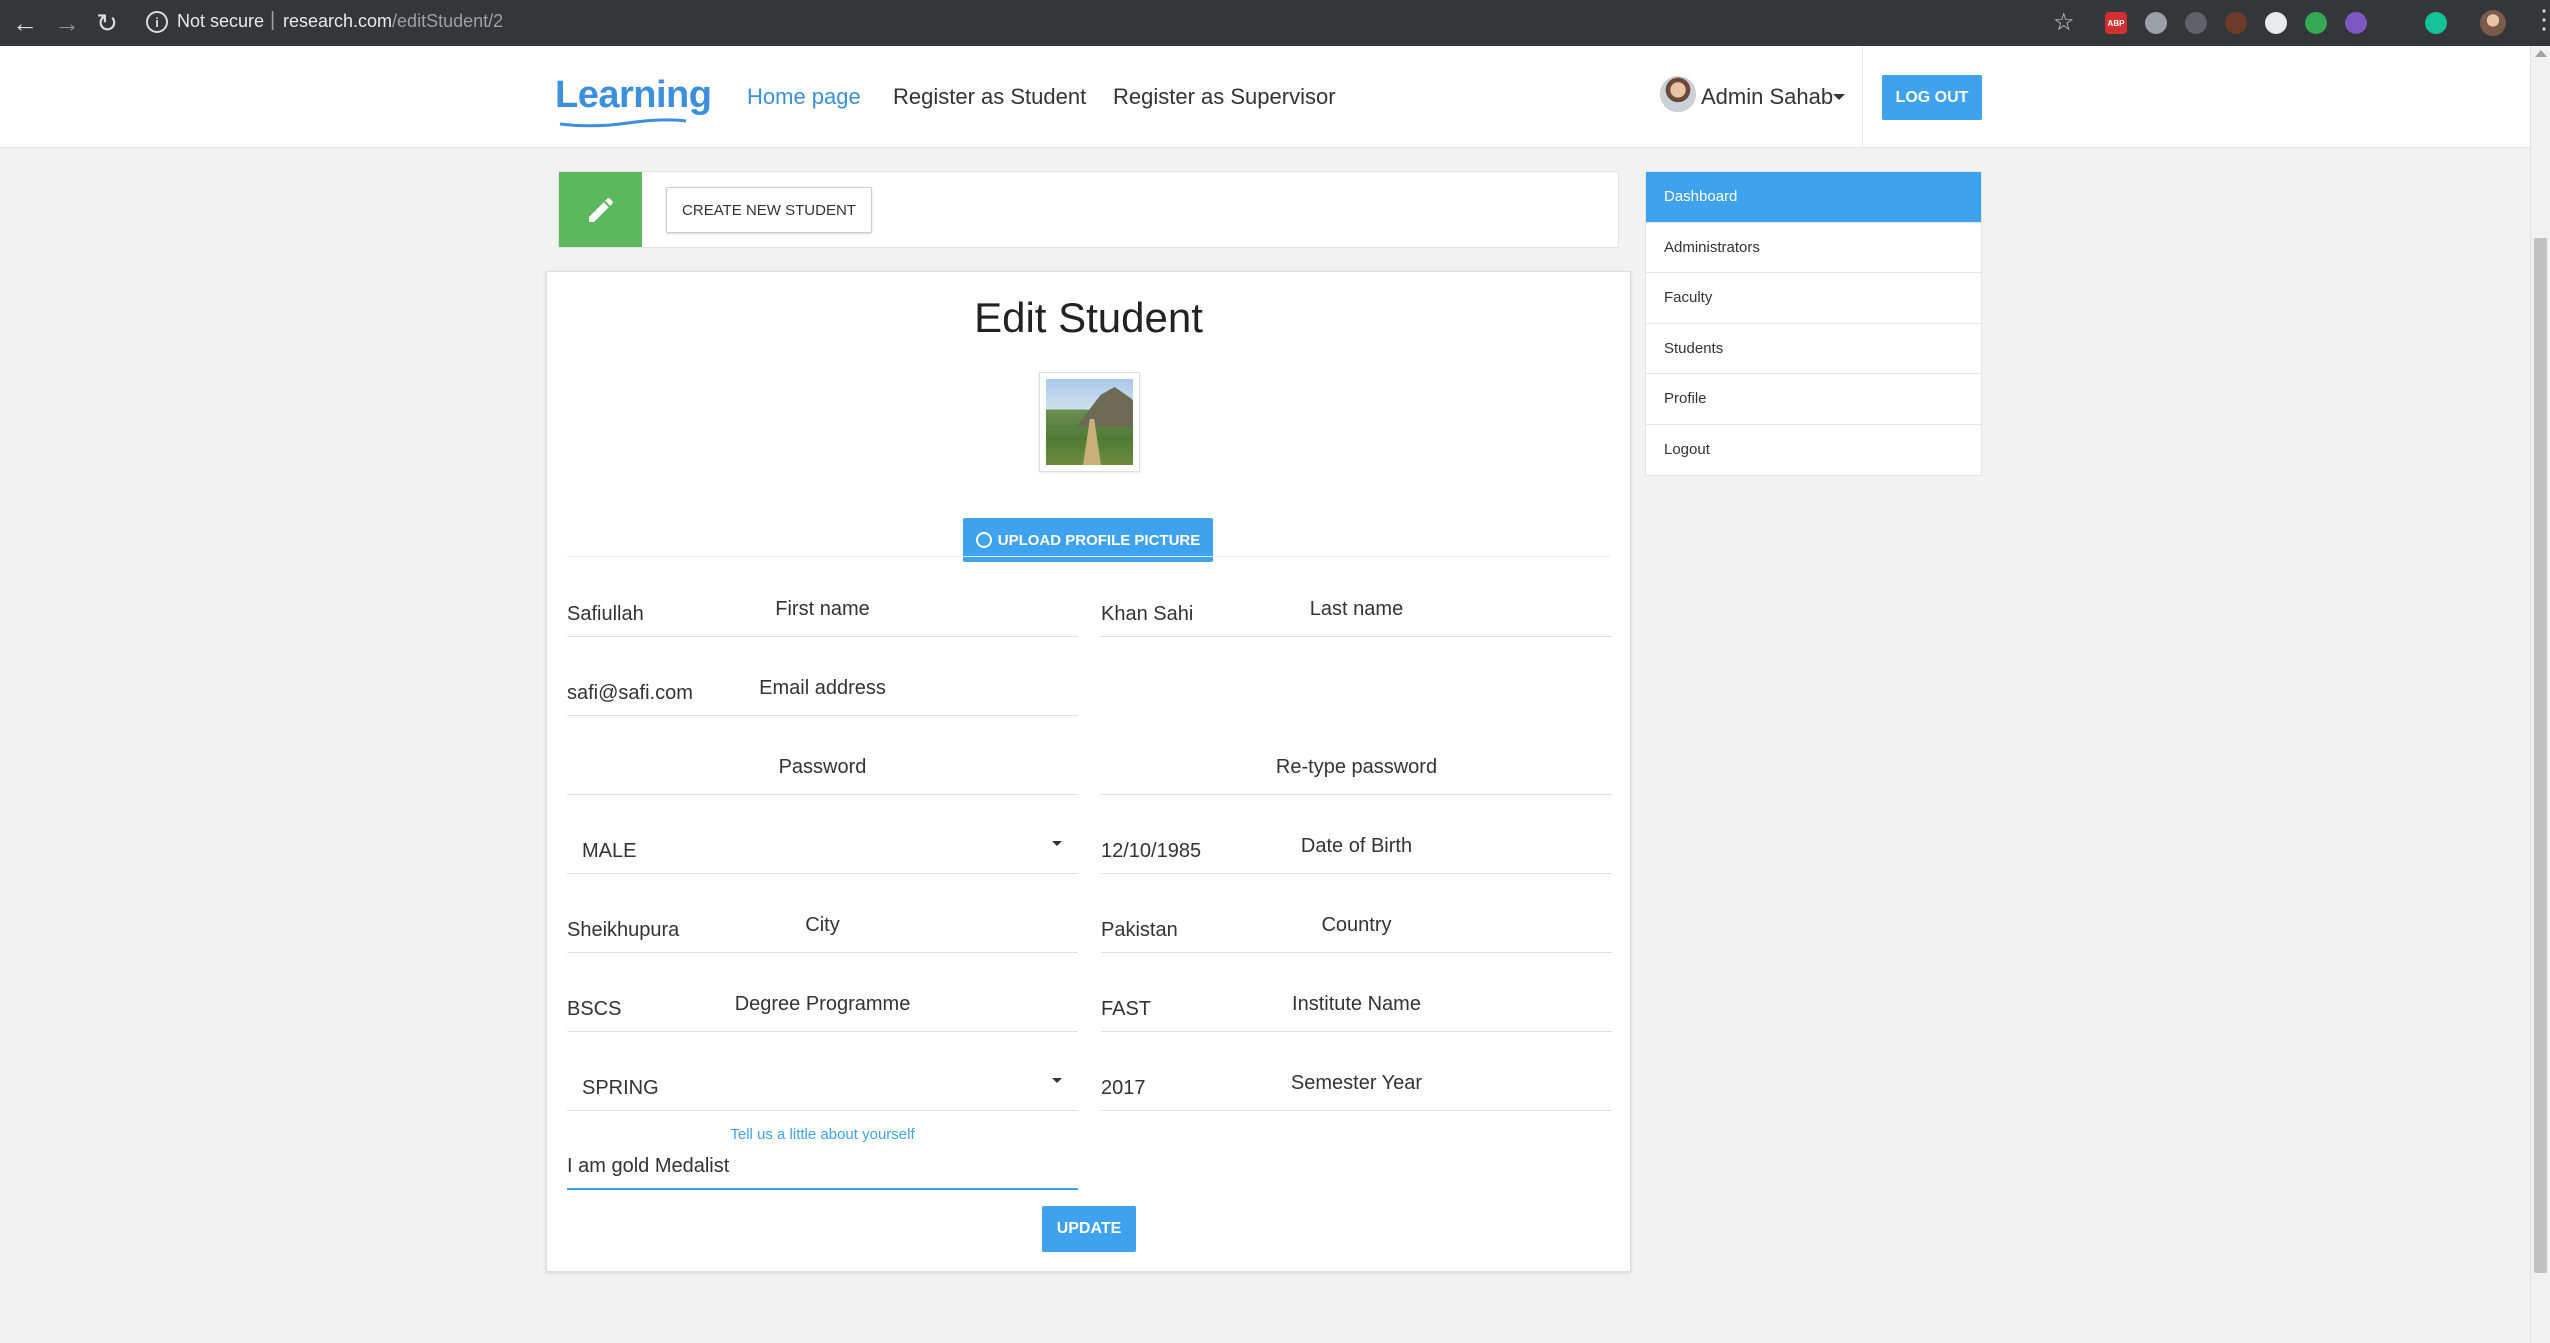  What do you see at coordinates (2064, 22) in the screenshot?
I see `bookmark-star-icon: ☆` at bounding box center [2064, 22].